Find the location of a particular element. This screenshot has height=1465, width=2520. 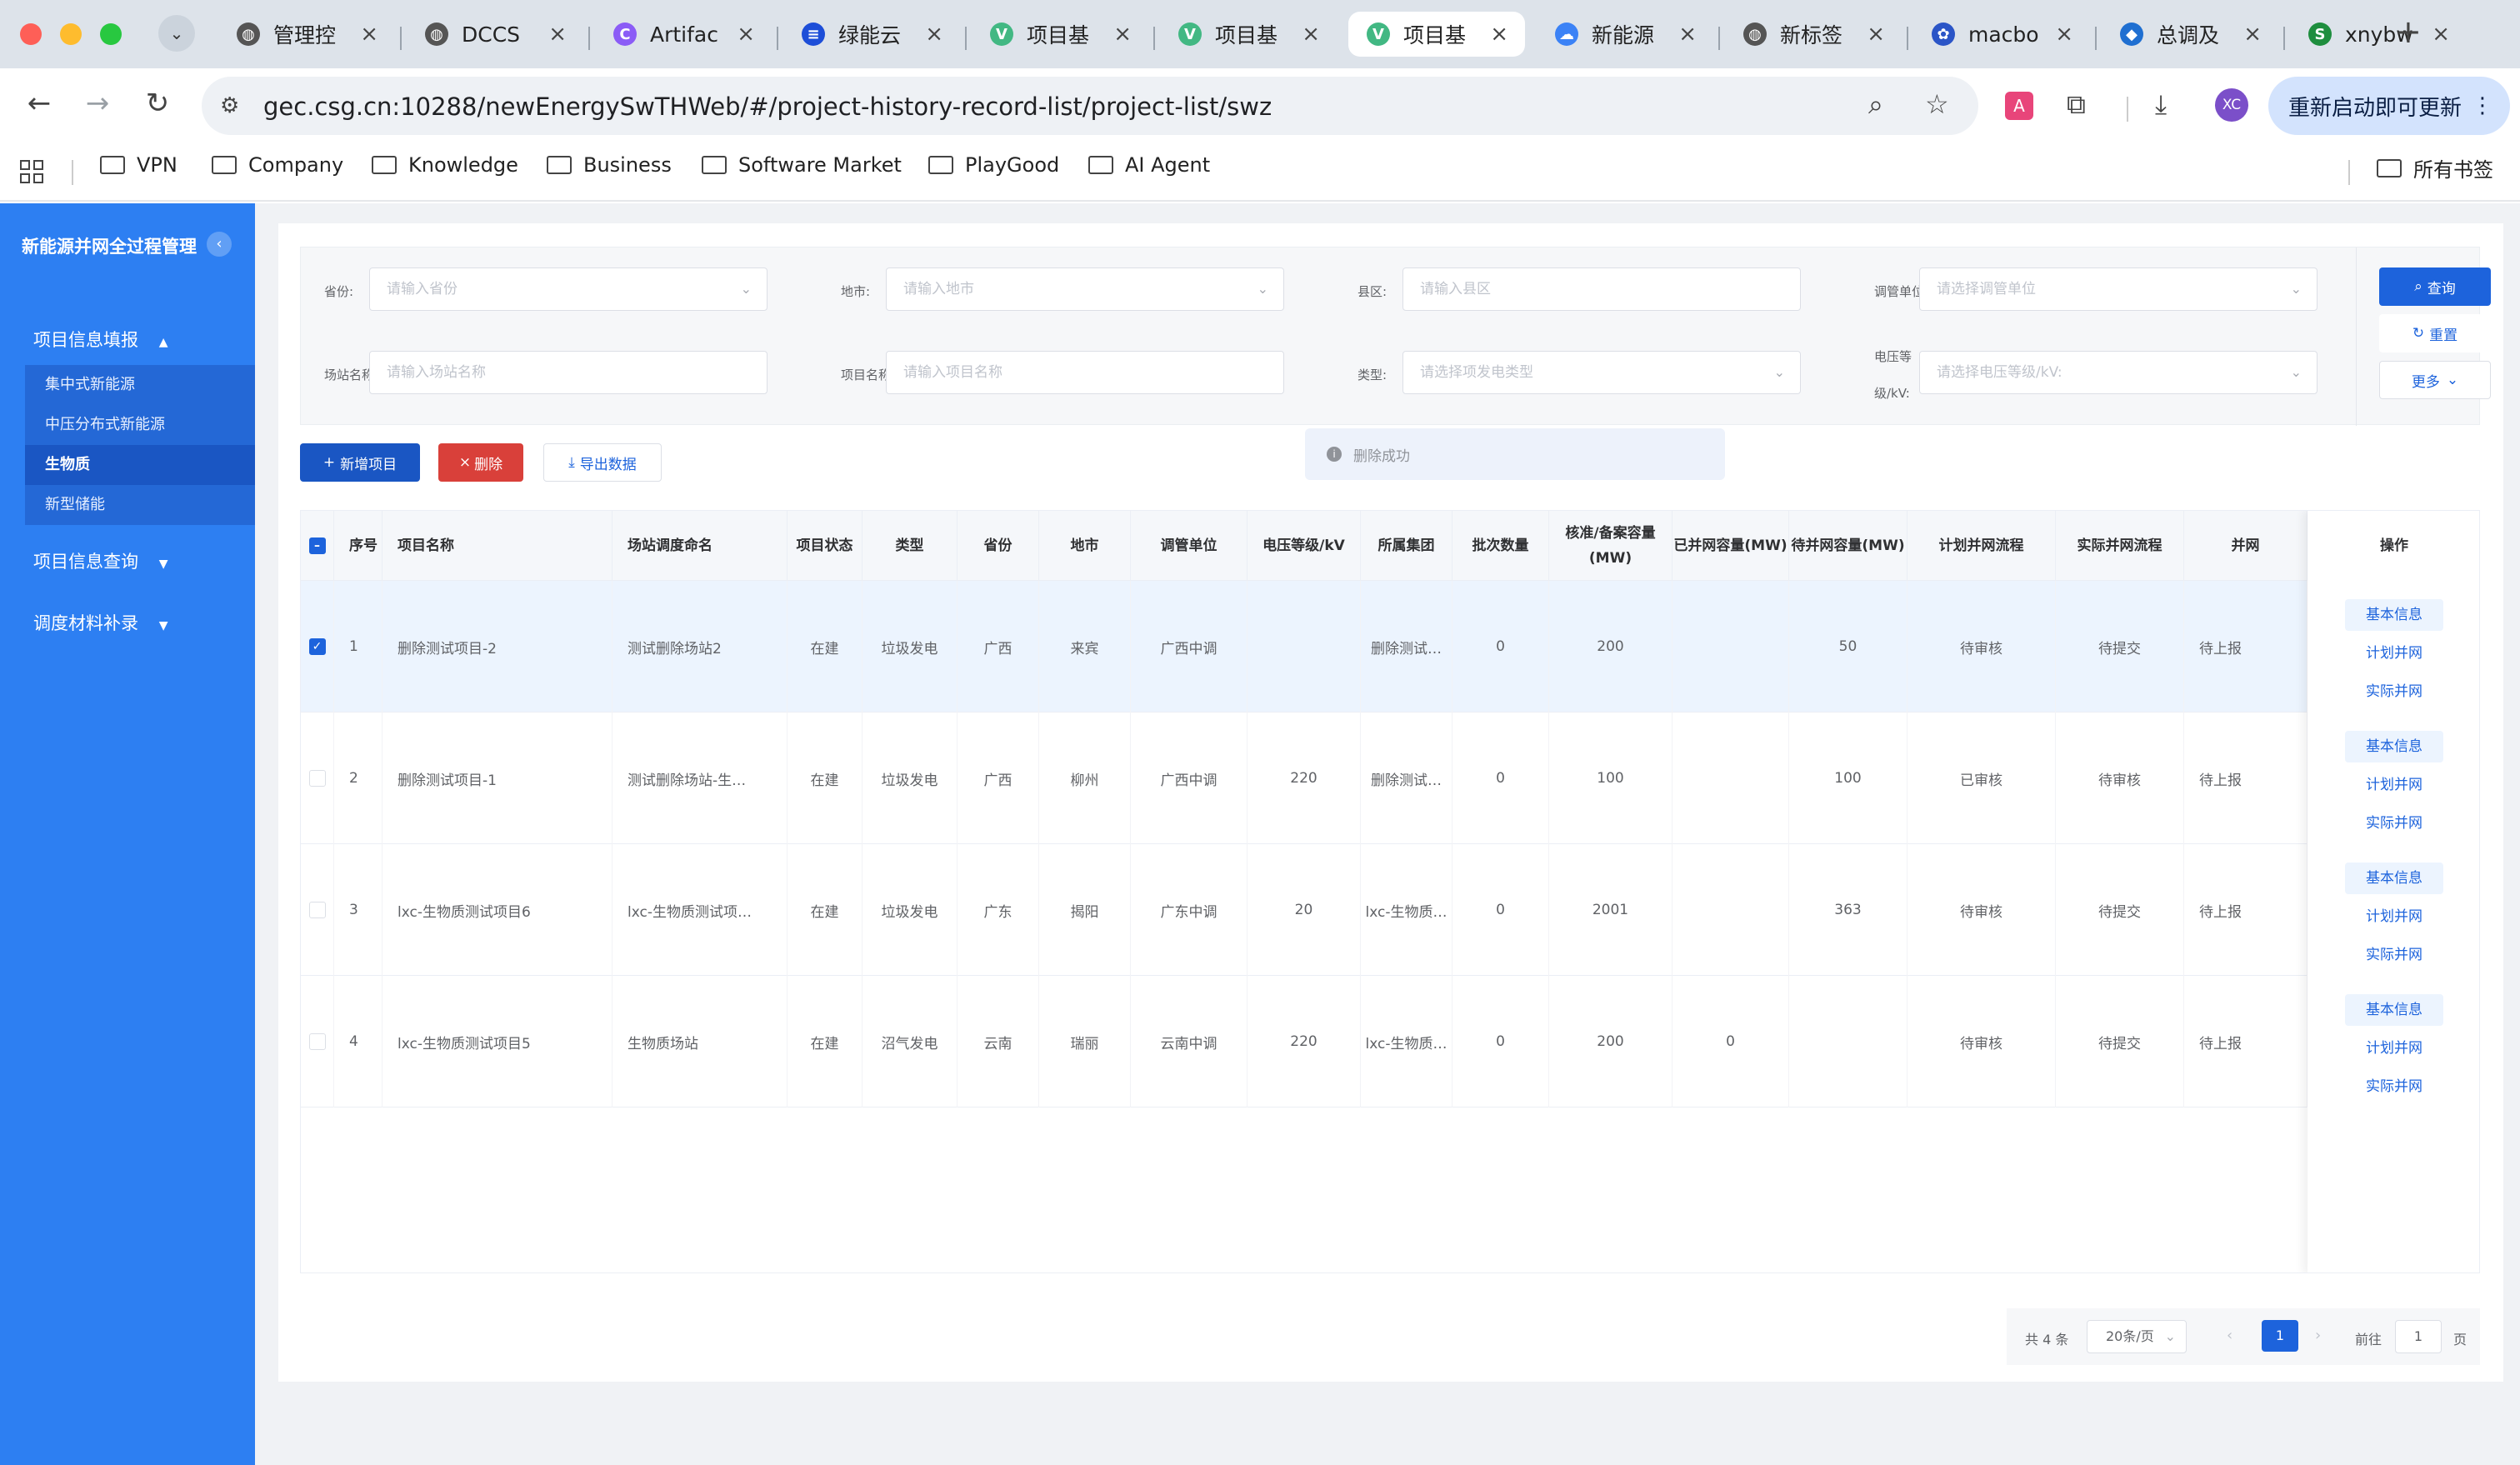

browser-tab: Sxnybw × is located at coordinates (2378, 34).